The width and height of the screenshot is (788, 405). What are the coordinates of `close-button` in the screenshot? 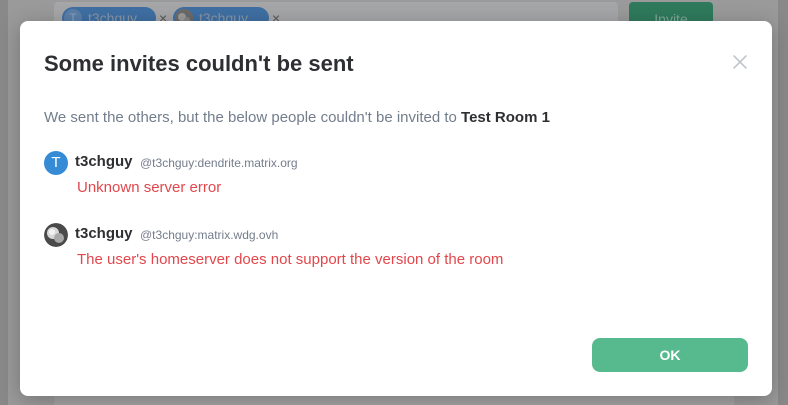 It's located at (740, 62).